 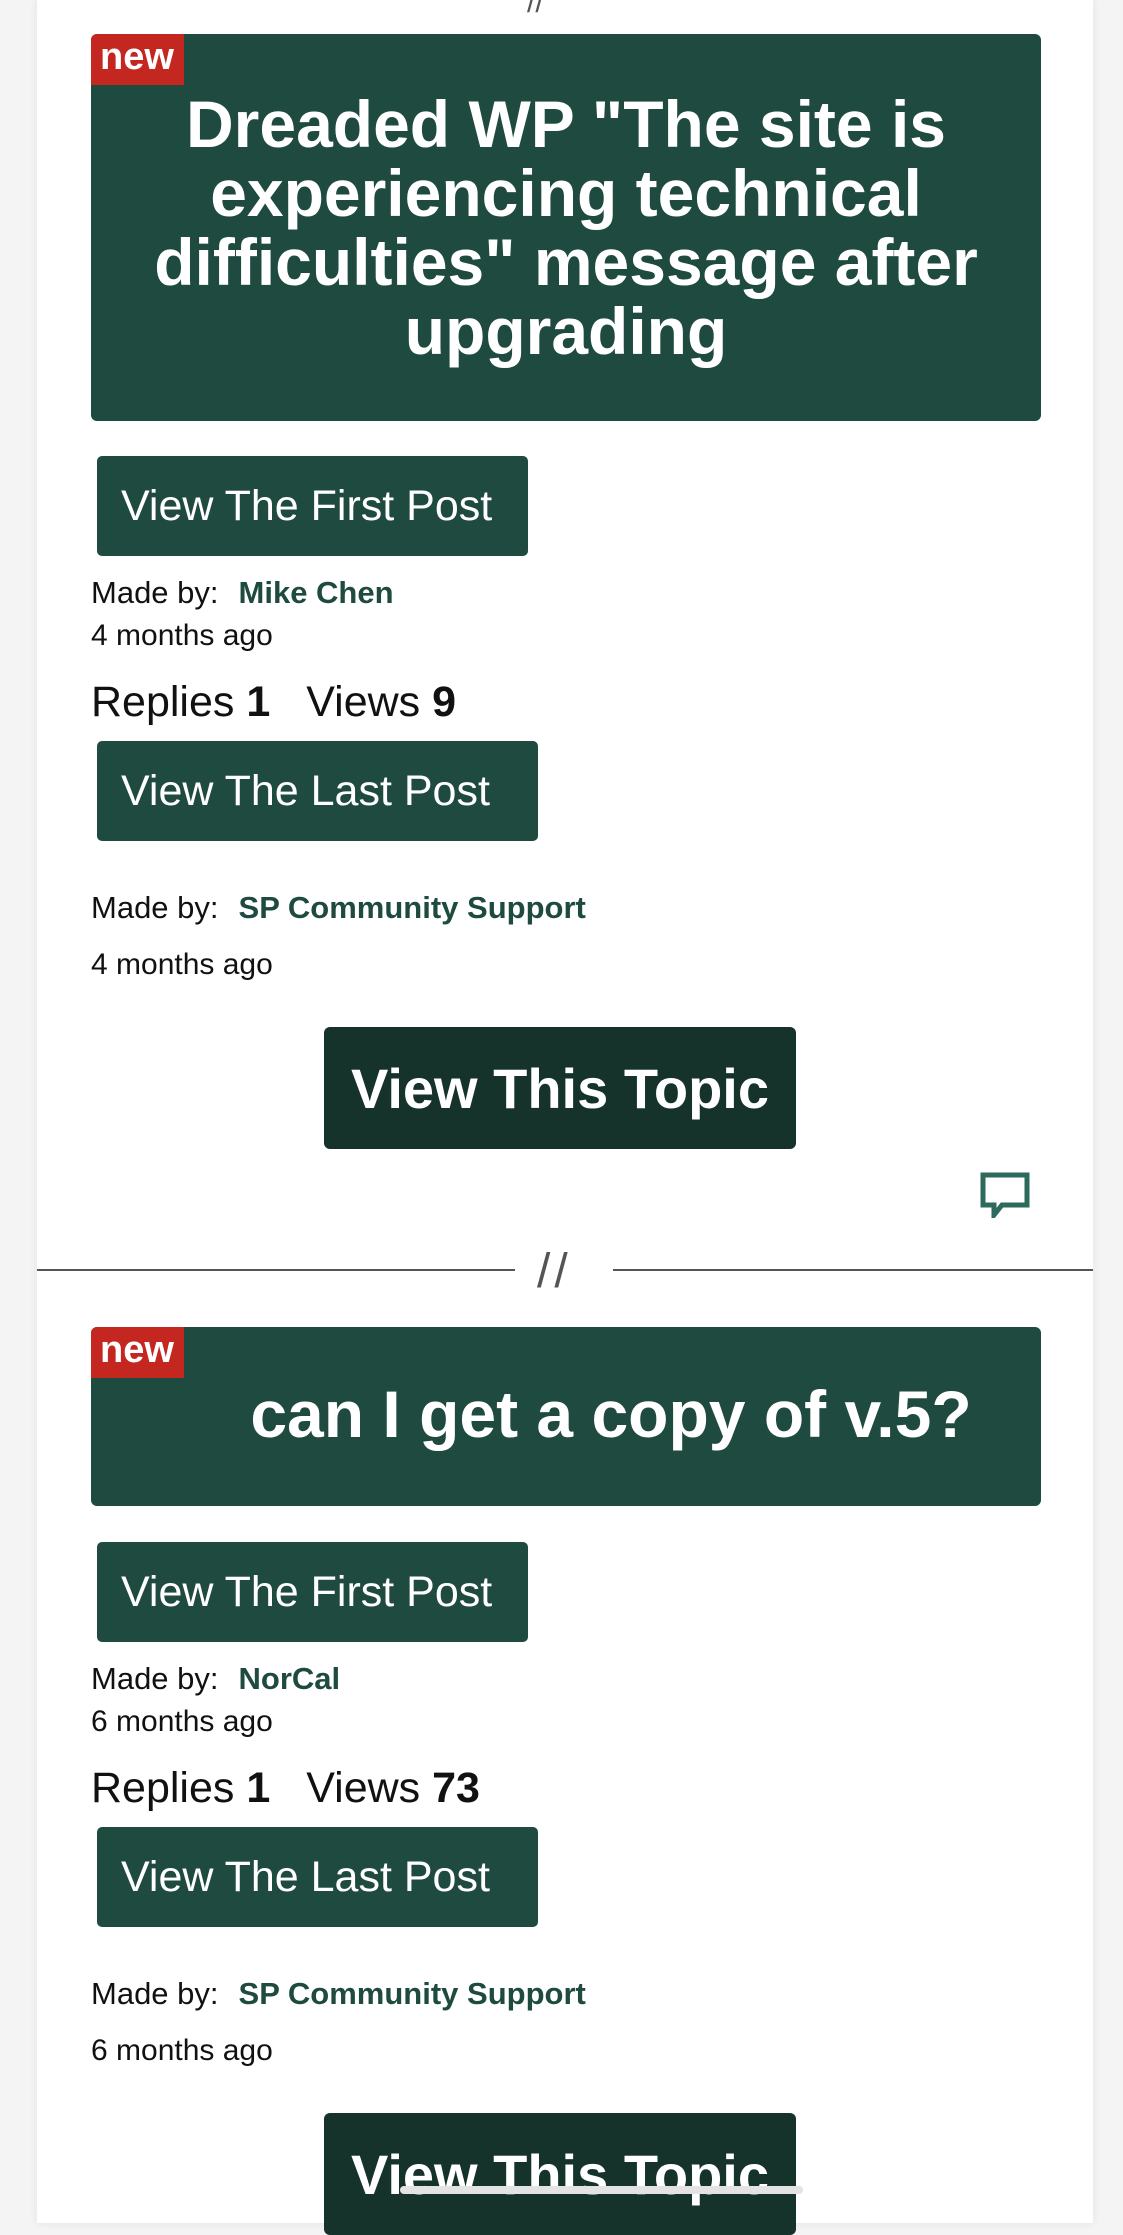 I want to click on topic-stats: Replies 1 Views 9, so click(x=273, y=702).